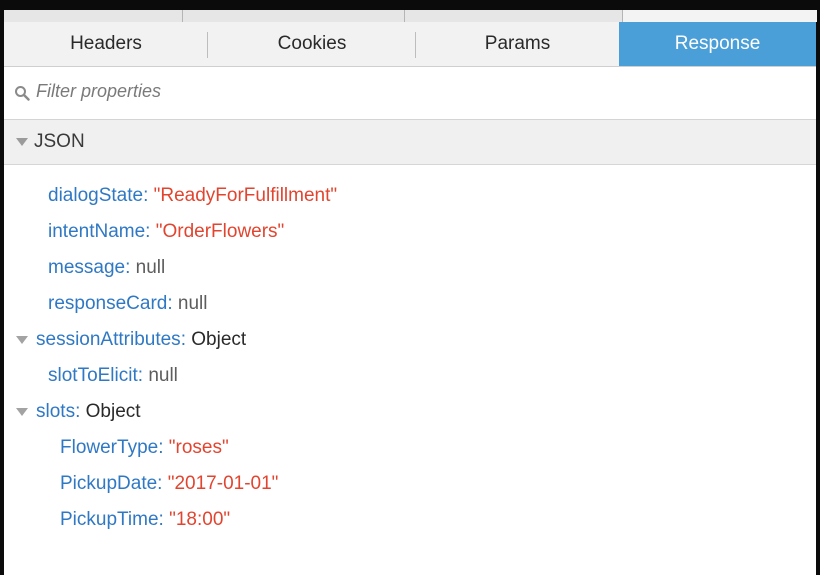 The width and height of the screenshot is (820, 575). I want to click on row-content: responseCard: null, so click(127, 304).